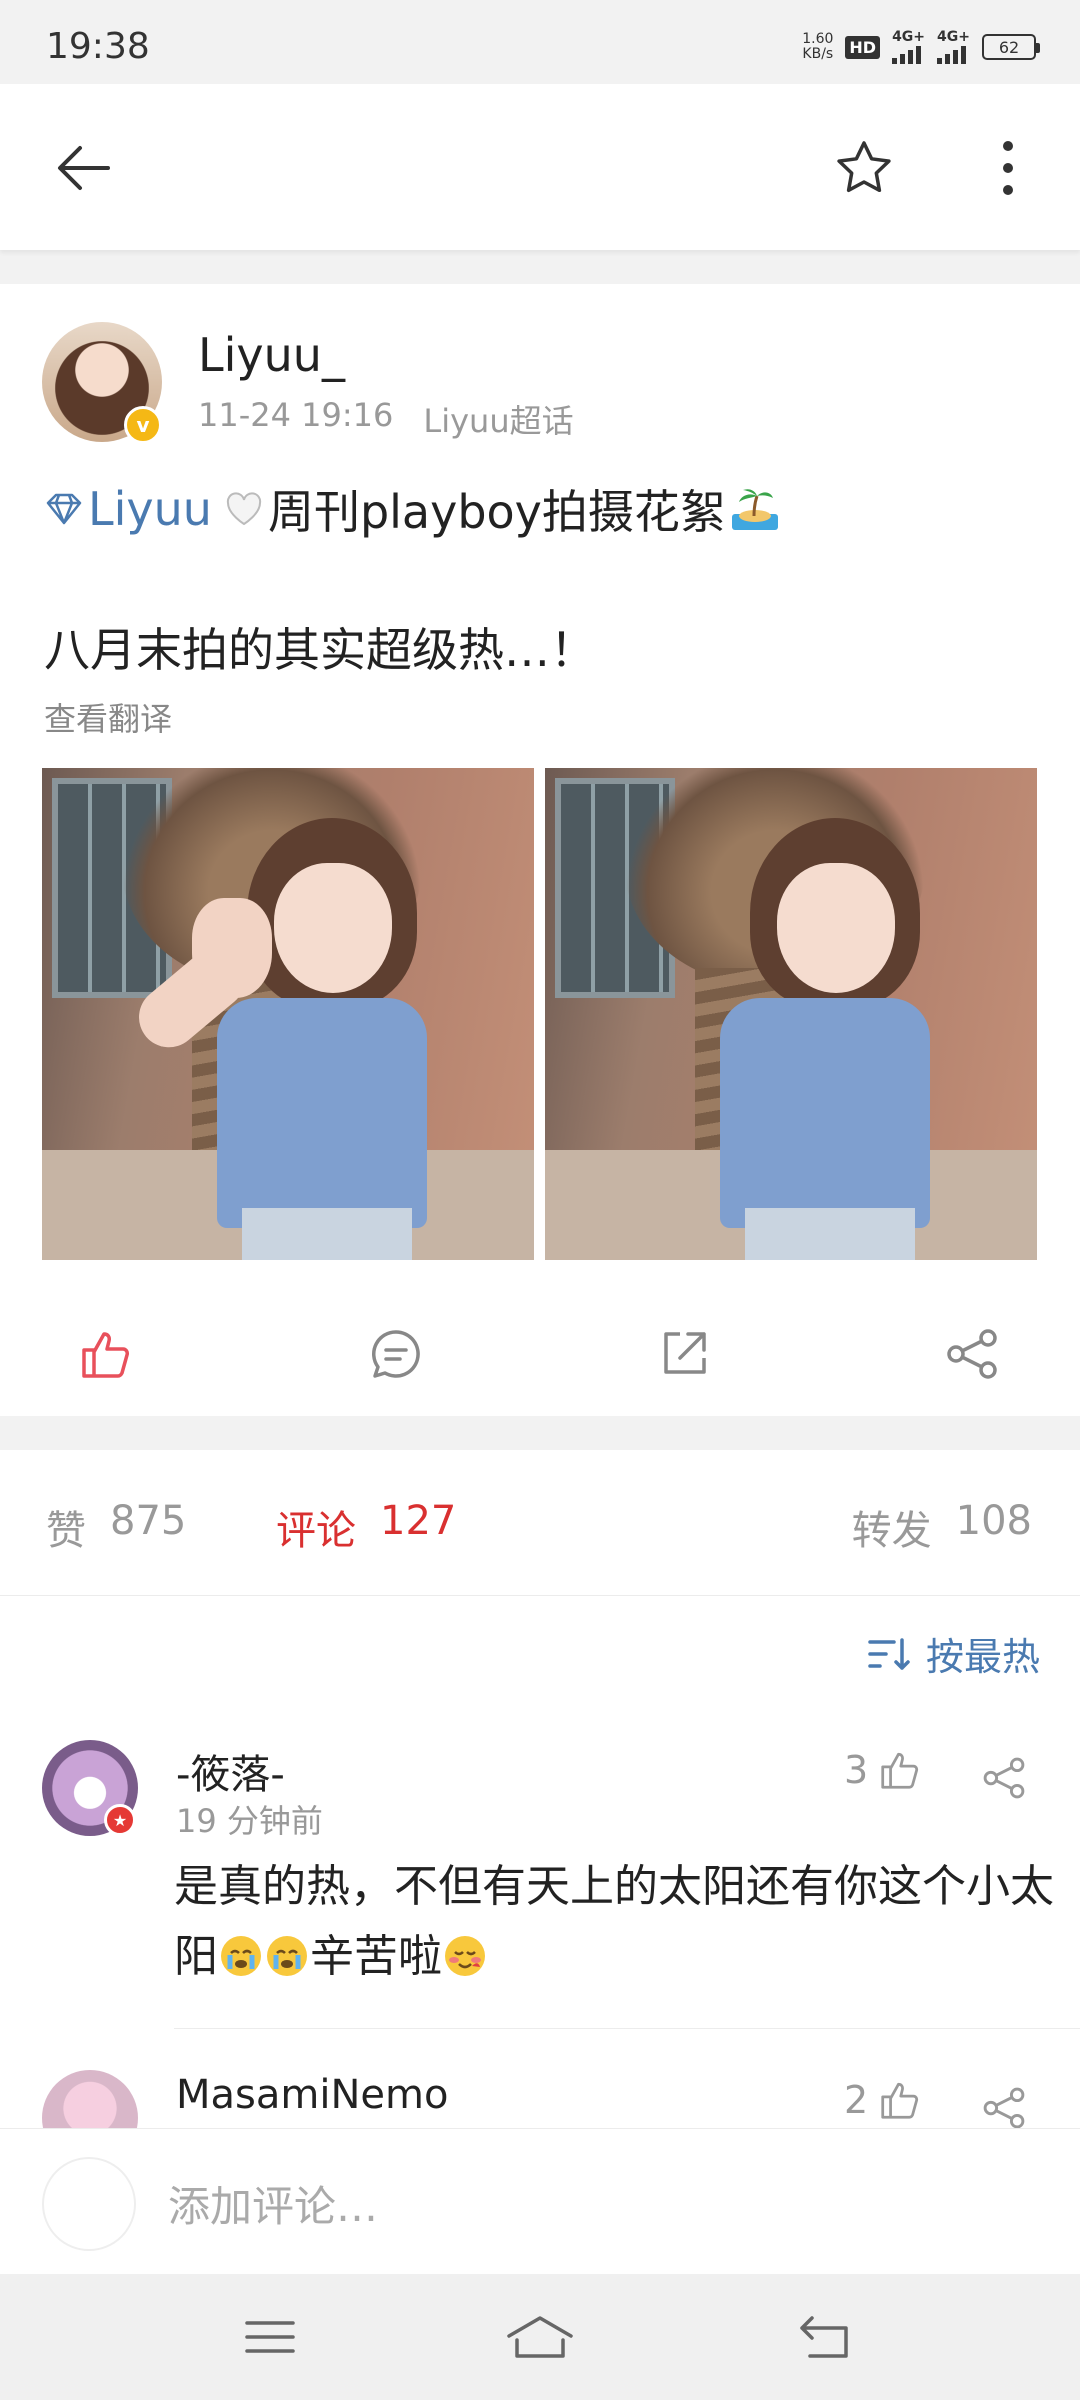 The height and width of the screenshot is (2400, 1080). I want to click on post-title-line: Liyuu 周刊playboy拍摄花絮, so click(411, 509).